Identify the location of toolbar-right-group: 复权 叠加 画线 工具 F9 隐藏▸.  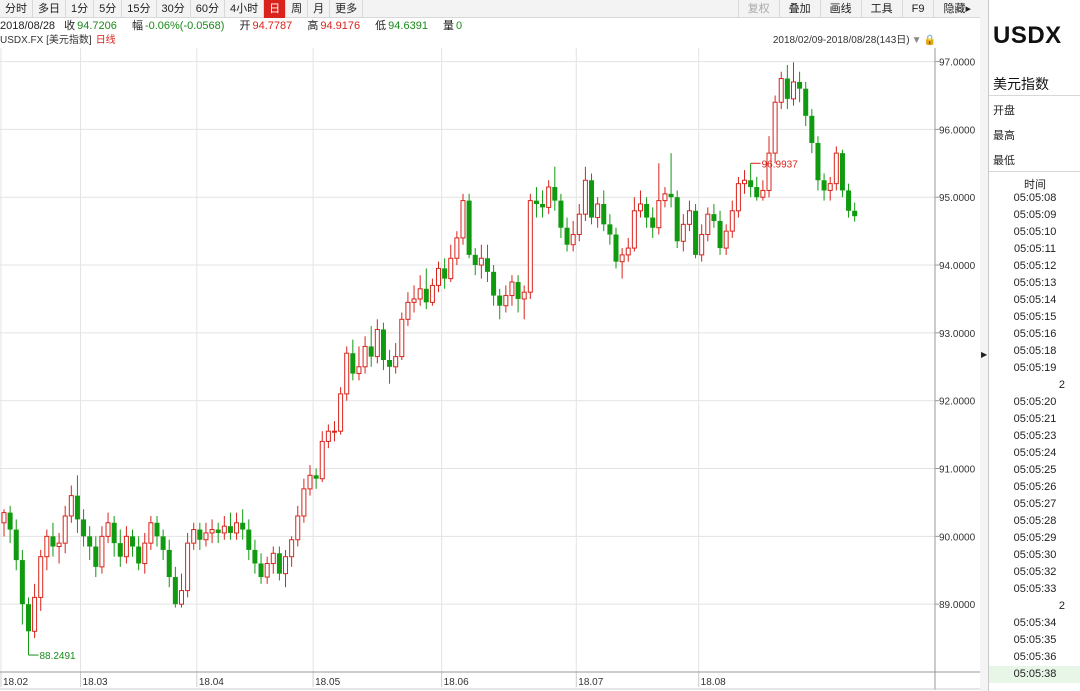
(858, 9).